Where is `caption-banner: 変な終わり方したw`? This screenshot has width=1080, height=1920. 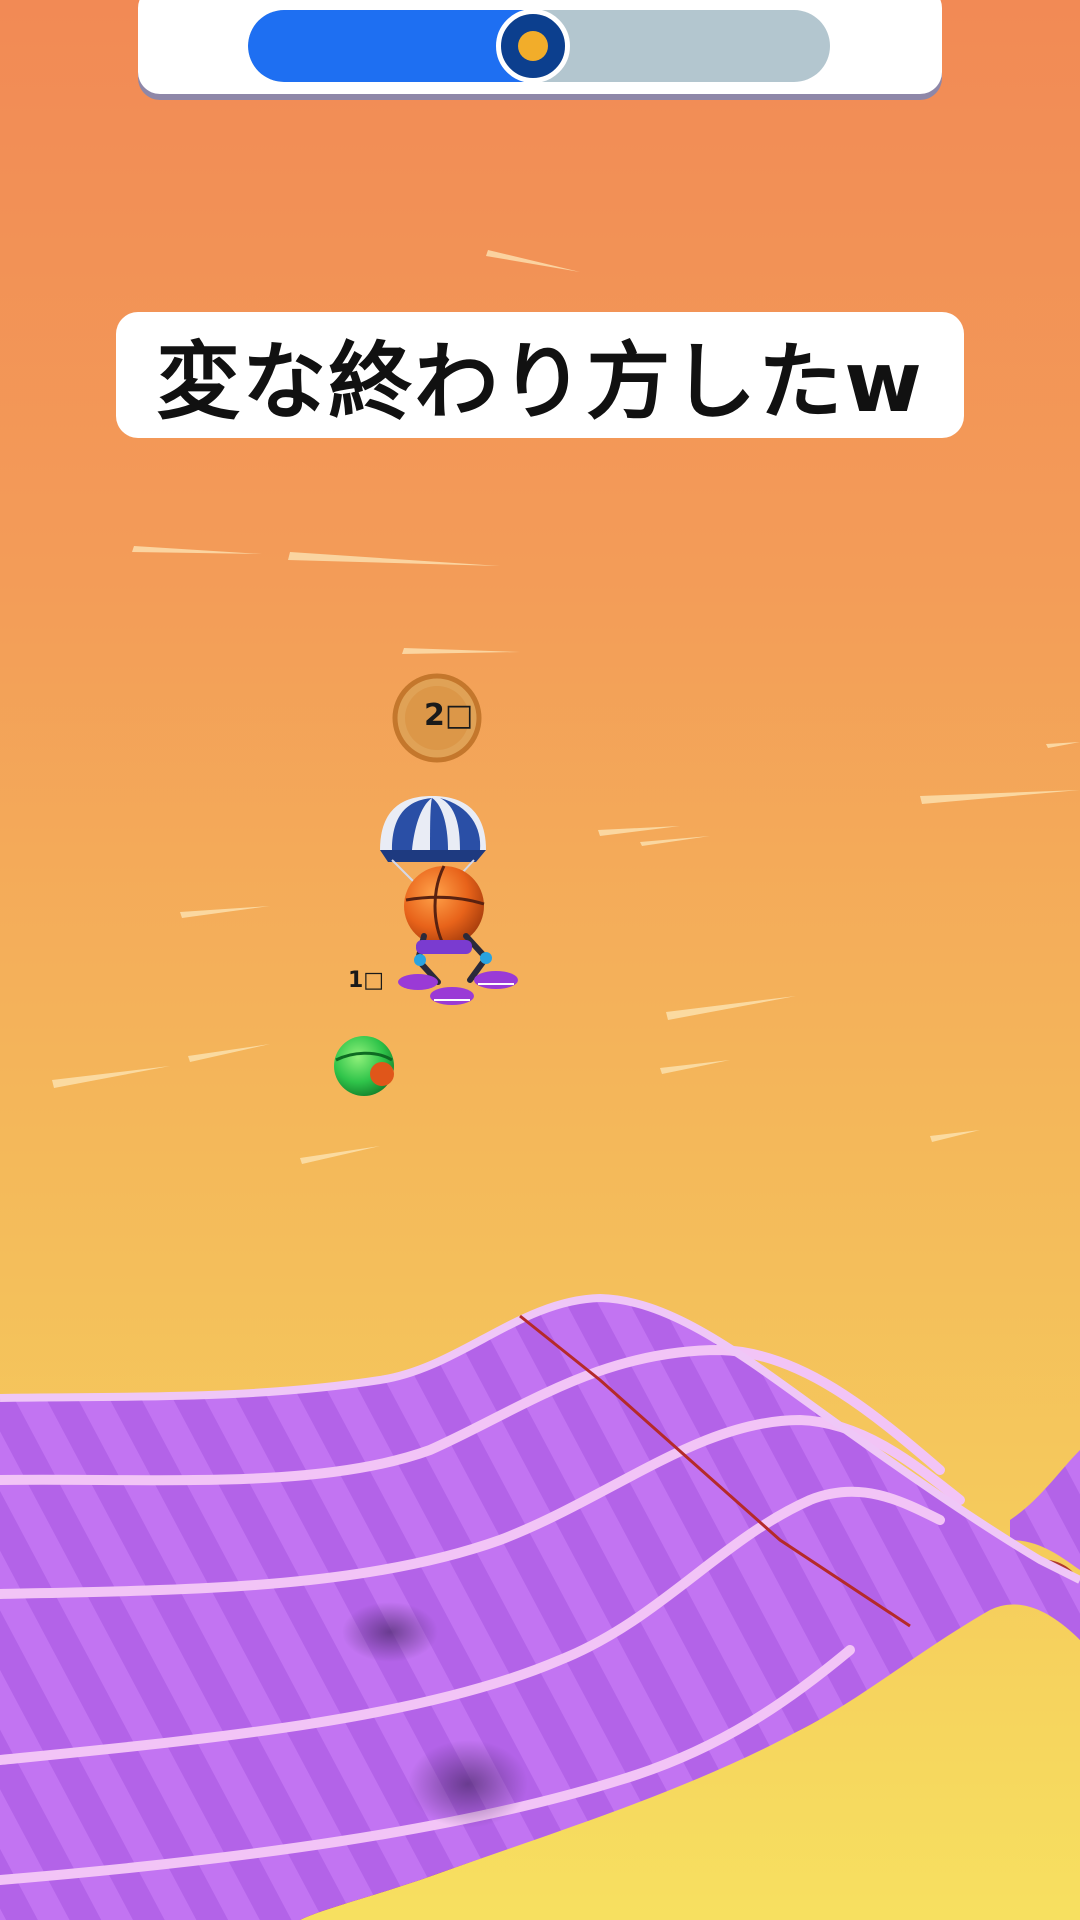 caption-banner: 変な終わり方したw is located at coordinates (540, 375).